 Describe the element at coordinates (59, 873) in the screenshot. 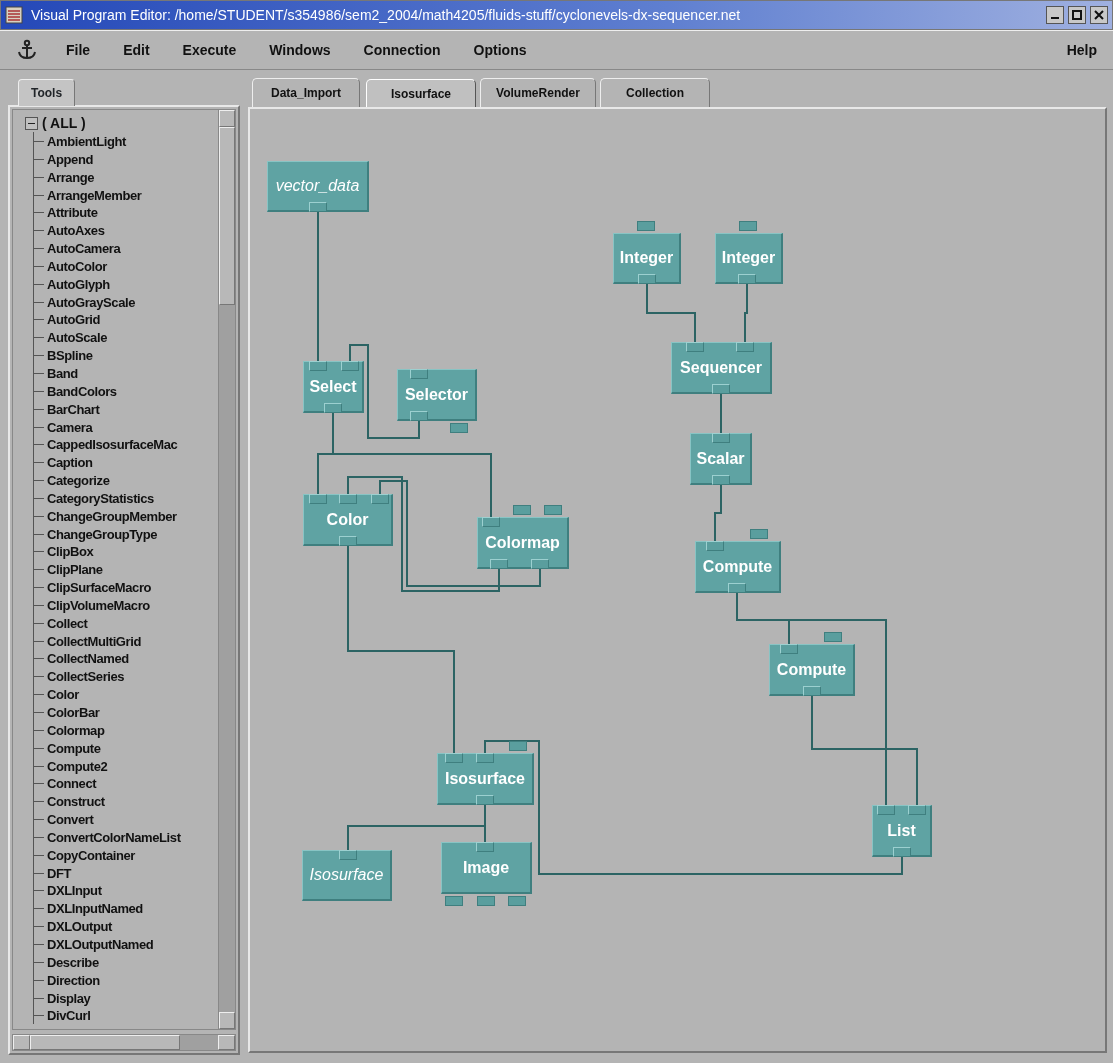

I see `tool-item: DFT` at that location.